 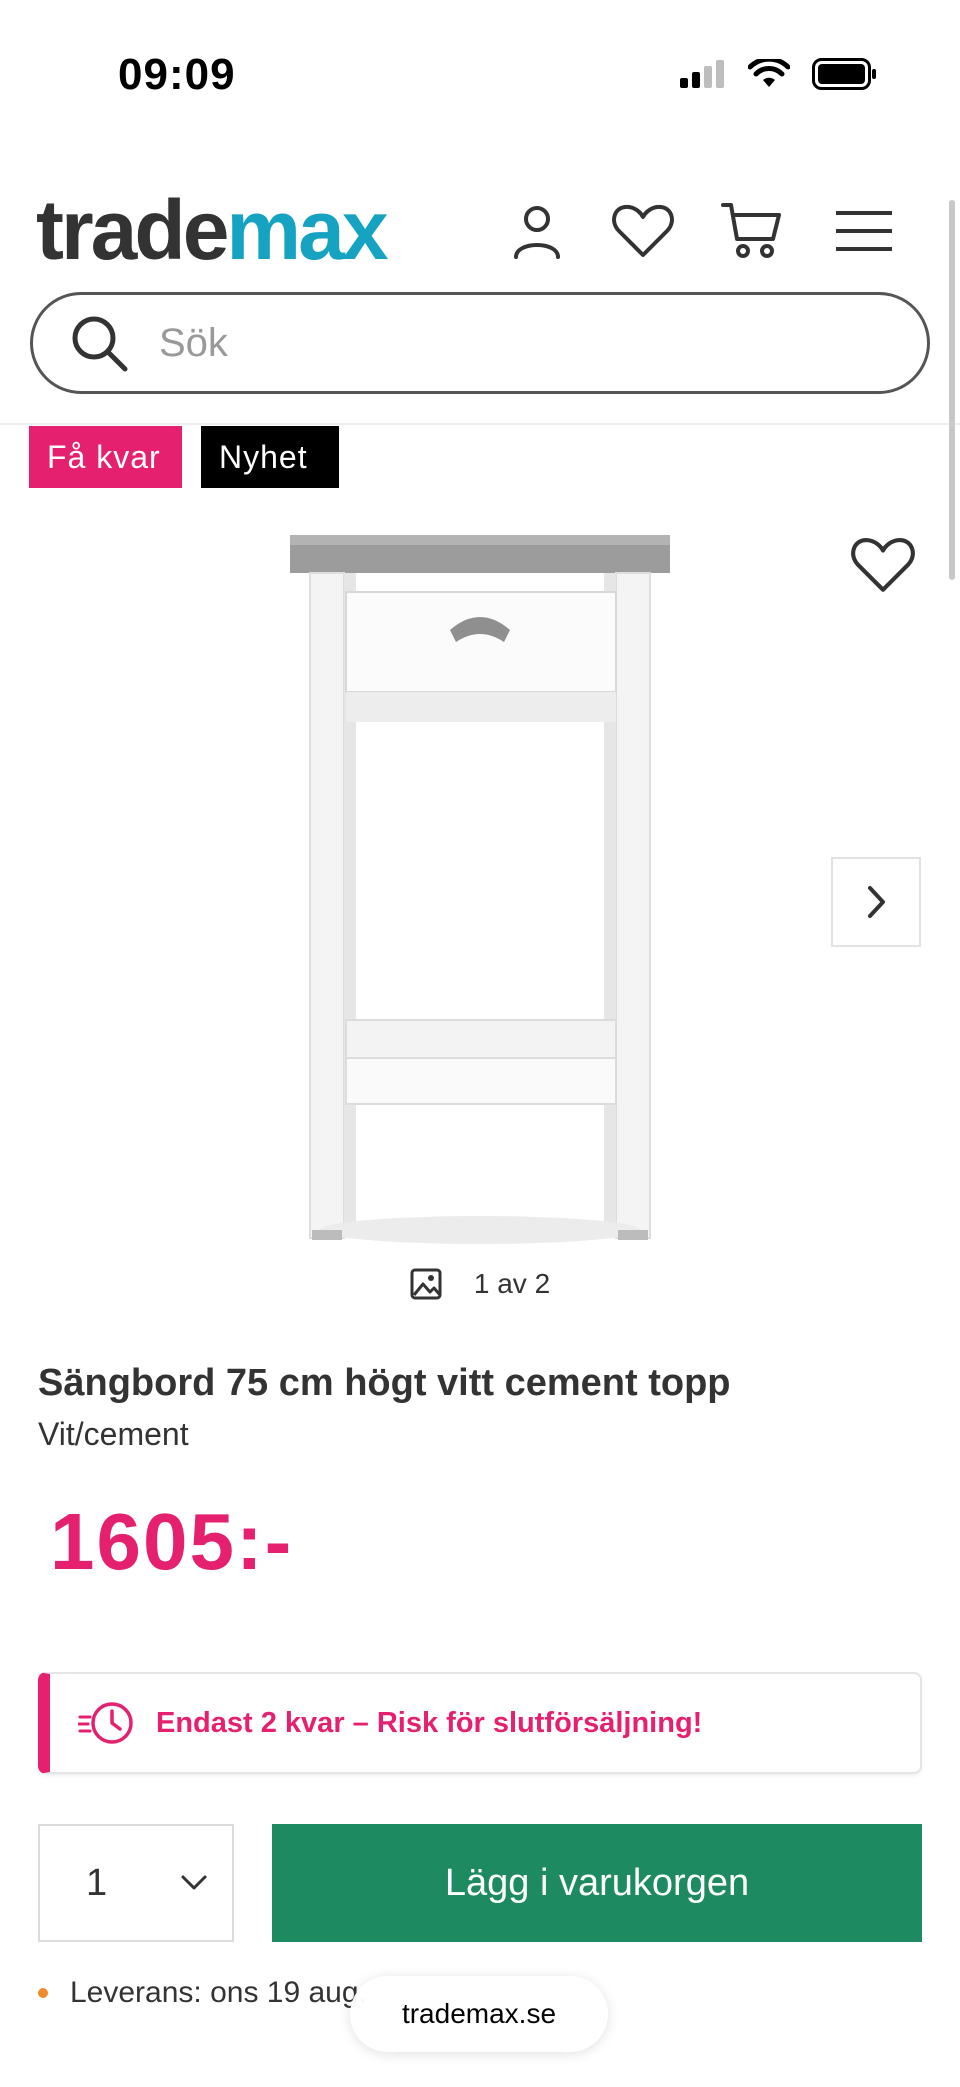 What do you see at coordinates (105, 1723) in the screenshot?
I see `clock-icon` at bounding box center [105, 1723].